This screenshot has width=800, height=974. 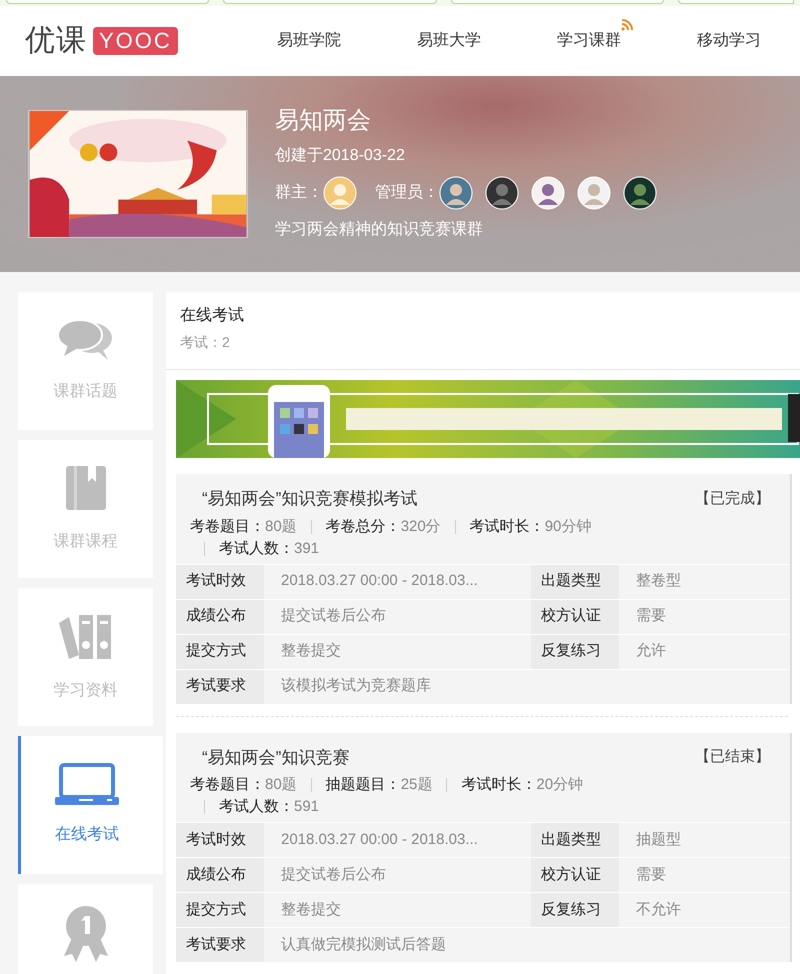 I want to click on sidebar-item: 在线考试, so click(x=90, y=805).